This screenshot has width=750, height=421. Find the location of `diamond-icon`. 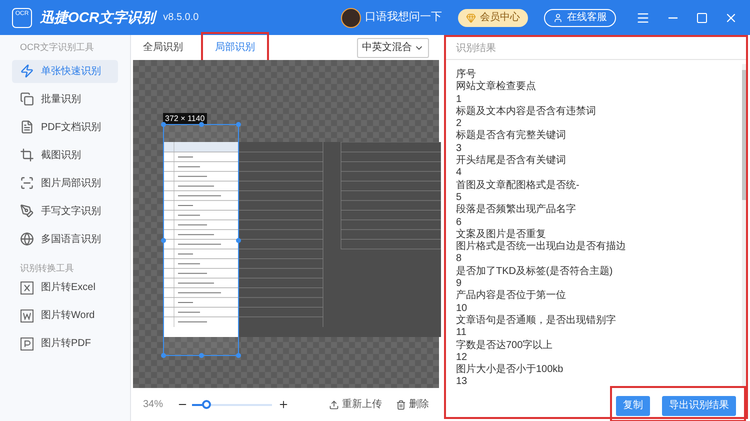

diamond-icon is located at coordinates (471, 17).